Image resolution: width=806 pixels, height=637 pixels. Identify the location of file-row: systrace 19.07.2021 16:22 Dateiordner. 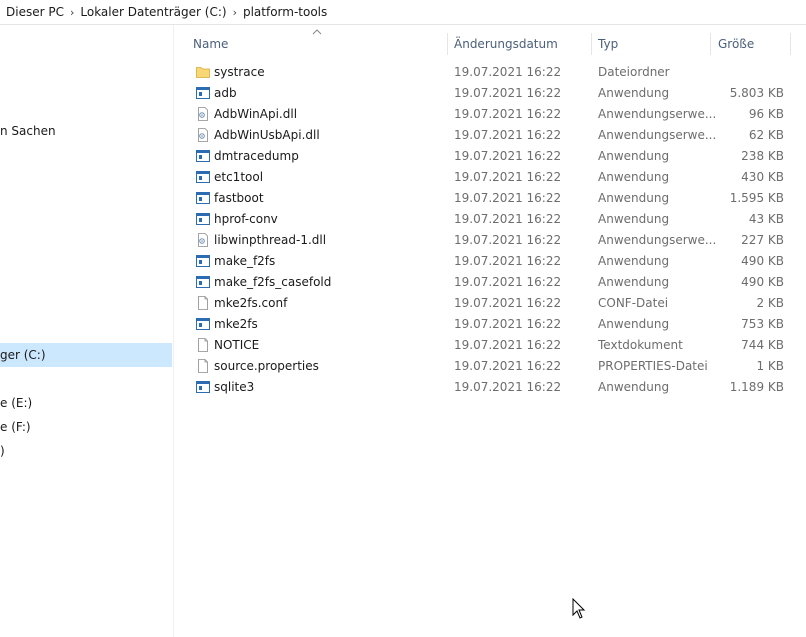
(488, 72).